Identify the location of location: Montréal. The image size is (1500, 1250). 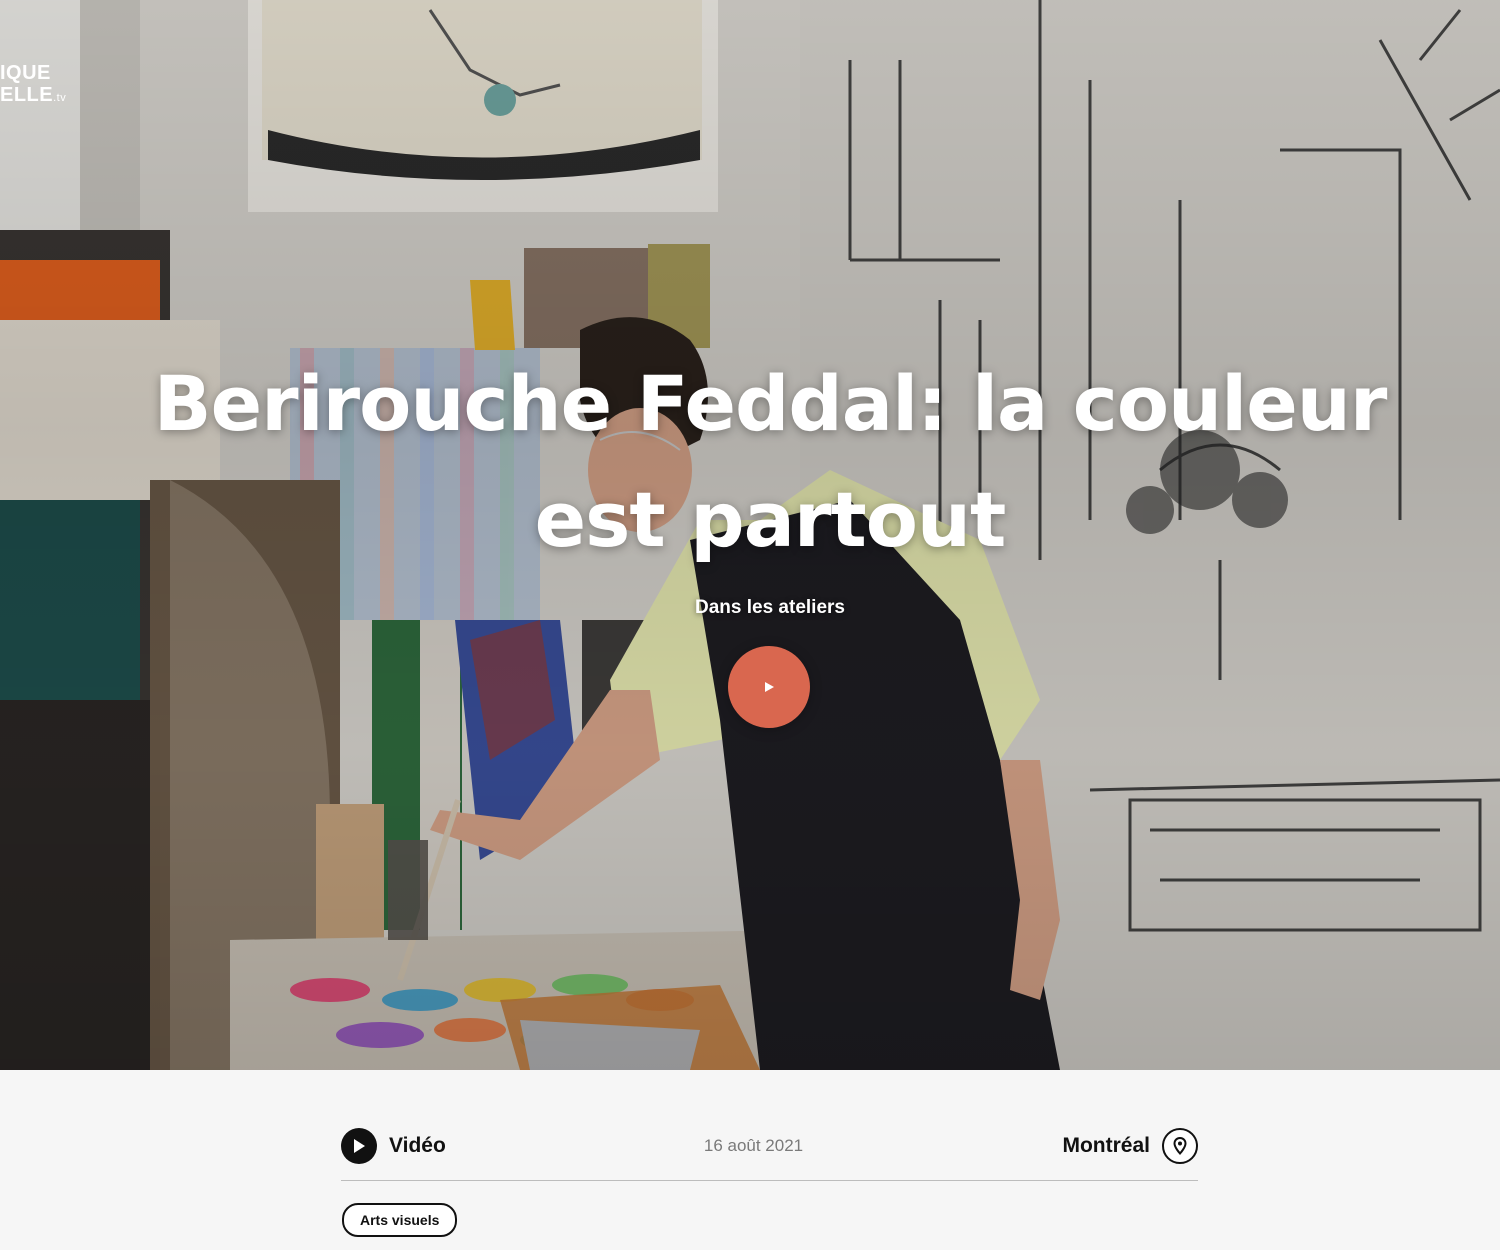
(1130, 1146).